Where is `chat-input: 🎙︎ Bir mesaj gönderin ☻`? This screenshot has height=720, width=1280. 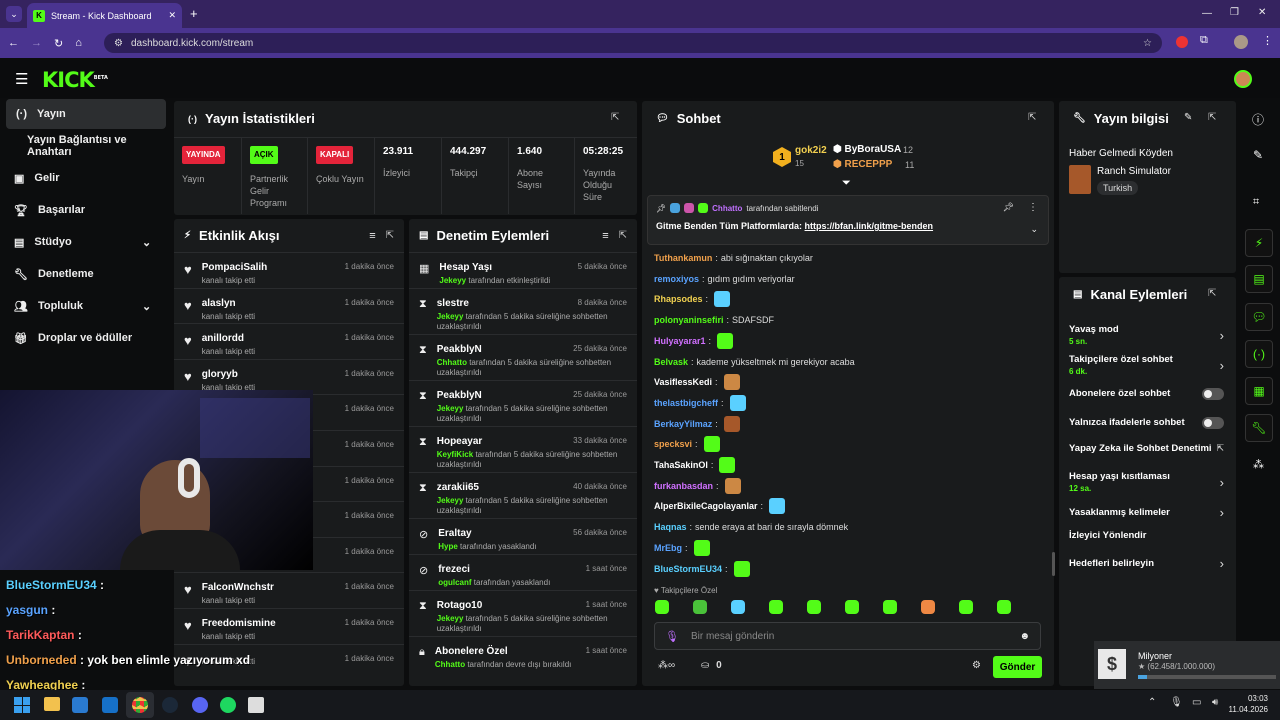 chat-input: 🎙︎ Bir mesaj gönderin ☻ is located at coordinates (847, 636).